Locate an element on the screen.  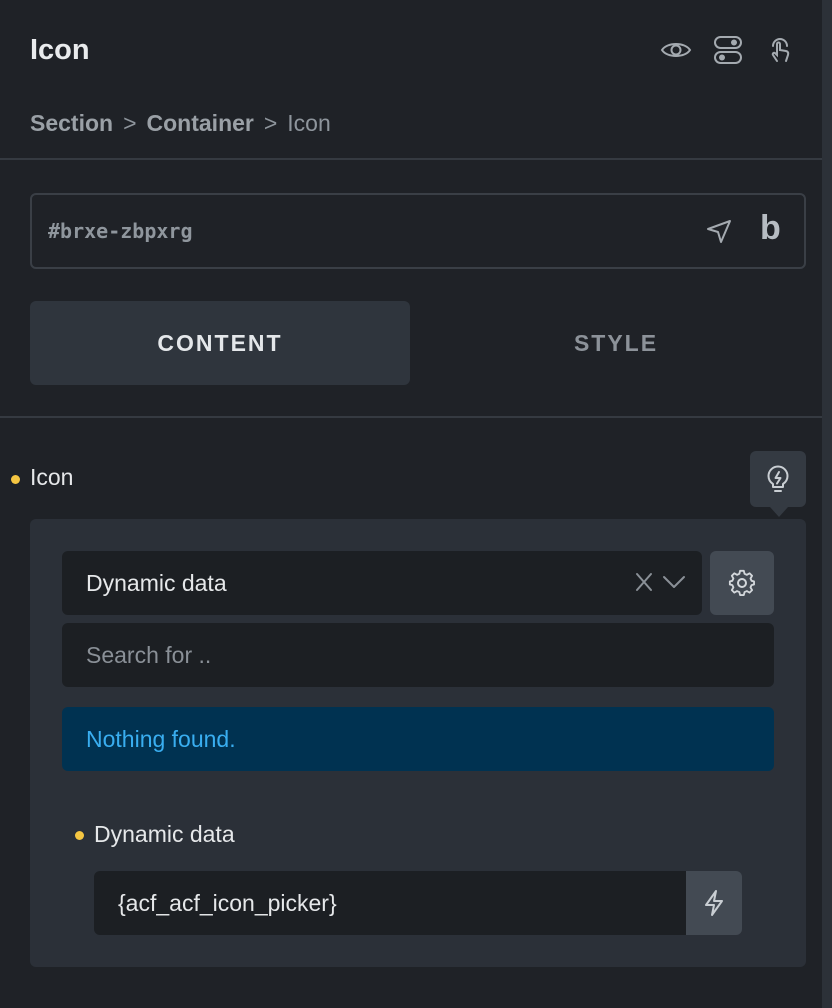
dynamic-data-input: {acf_acf_icon_picker} is located at coordinates (390, 903).